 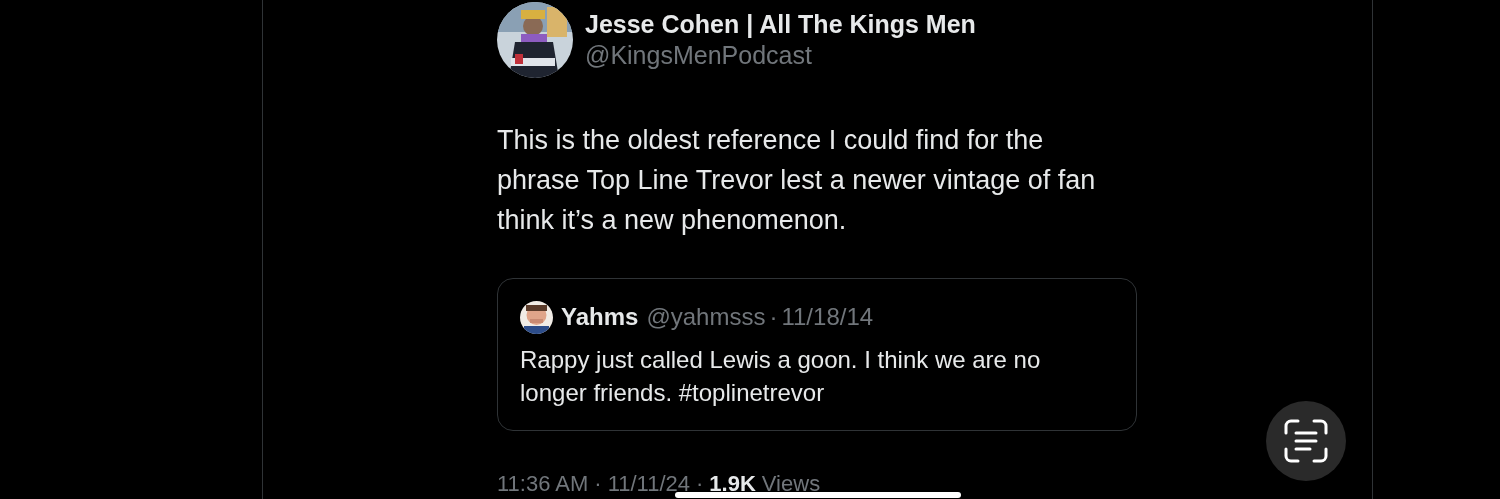 I want to click on views-label: Views, so click(x=791, y=484).